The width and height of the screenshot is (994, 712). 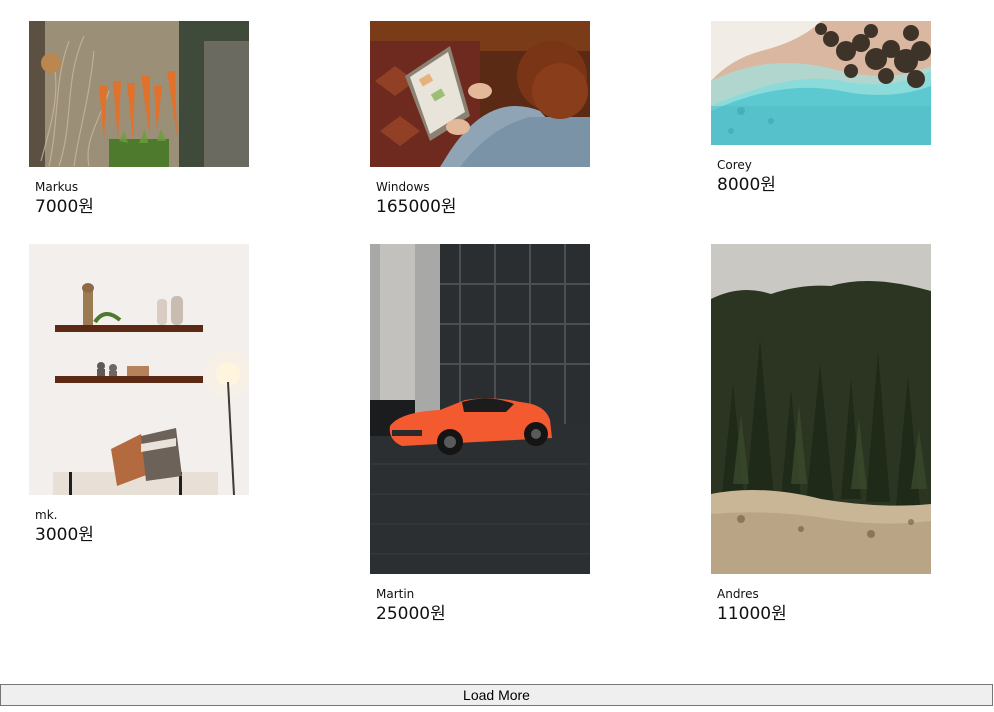 I want to click on product-author: Corey, so click(x=734, y=165).